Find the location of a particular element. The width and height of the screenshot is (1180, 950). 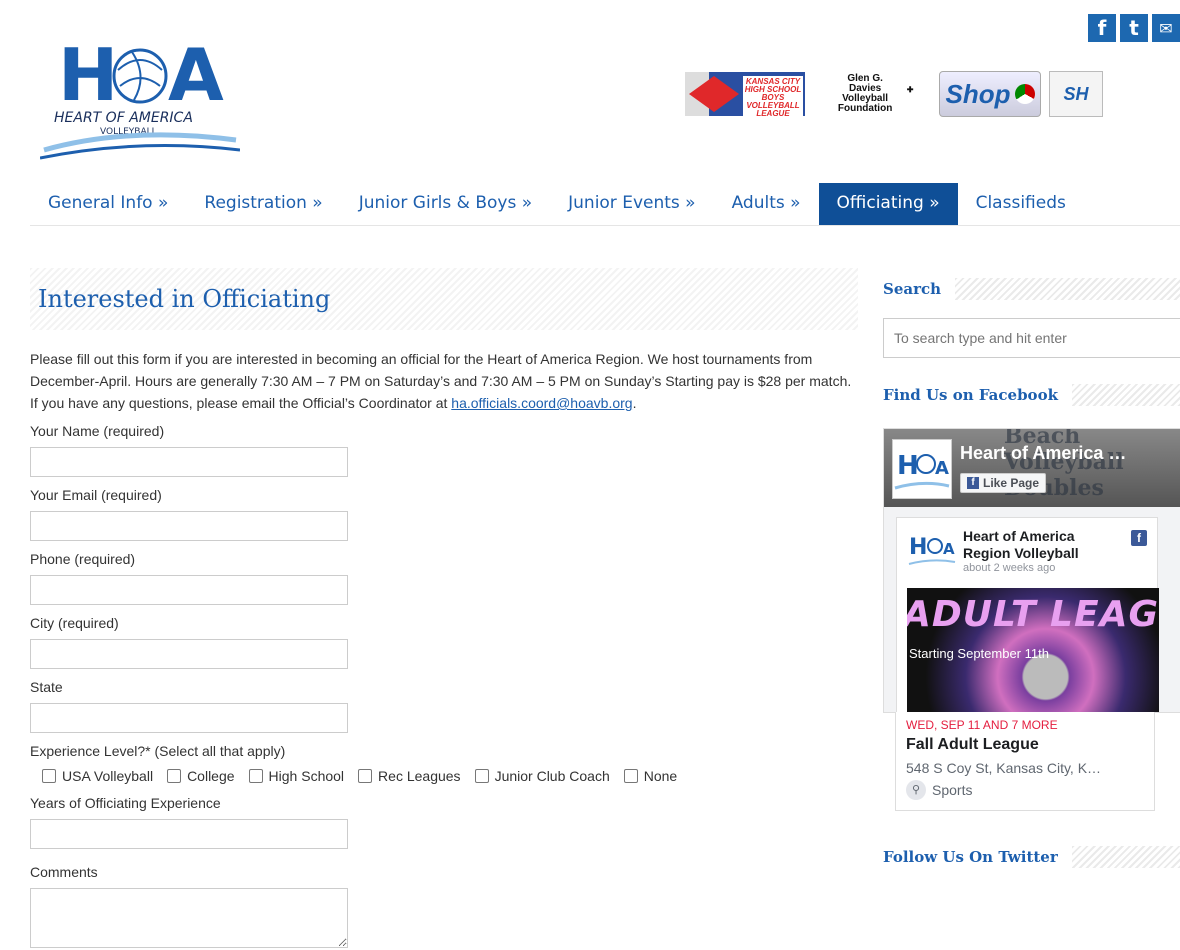

years-input is located at coordinates (189, 834).